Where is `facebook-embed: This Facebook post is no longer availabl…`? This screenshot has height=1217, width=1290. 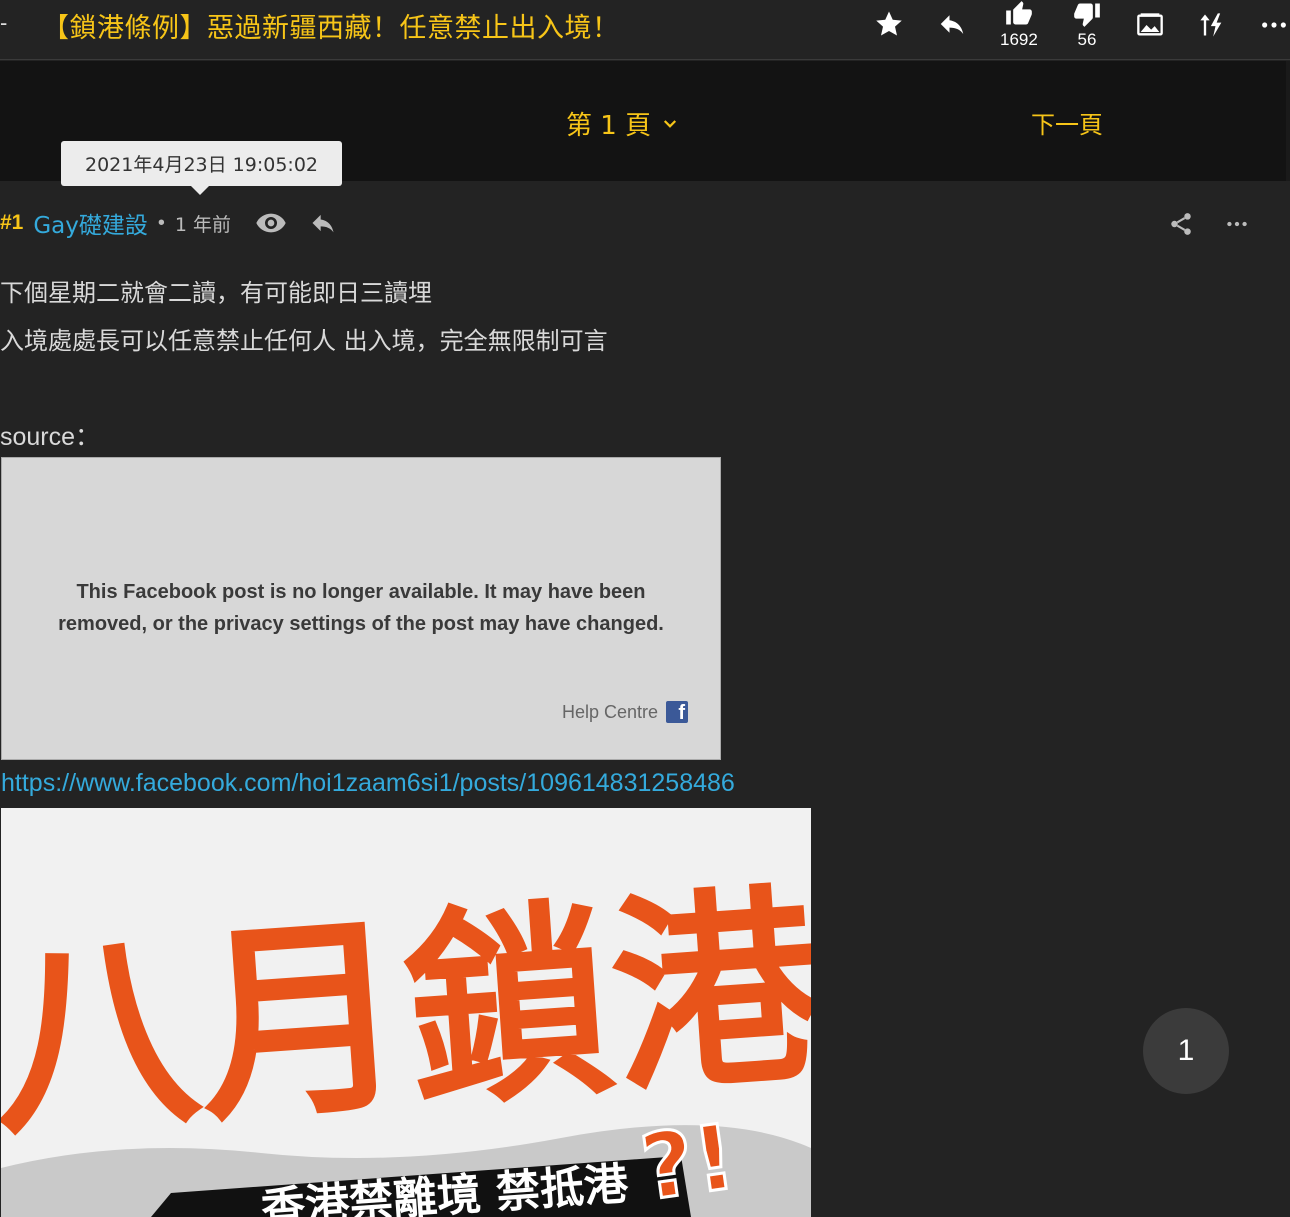 facebook-embed: This Facebook post is no longer availabl… is located at coordinates (361, 608).